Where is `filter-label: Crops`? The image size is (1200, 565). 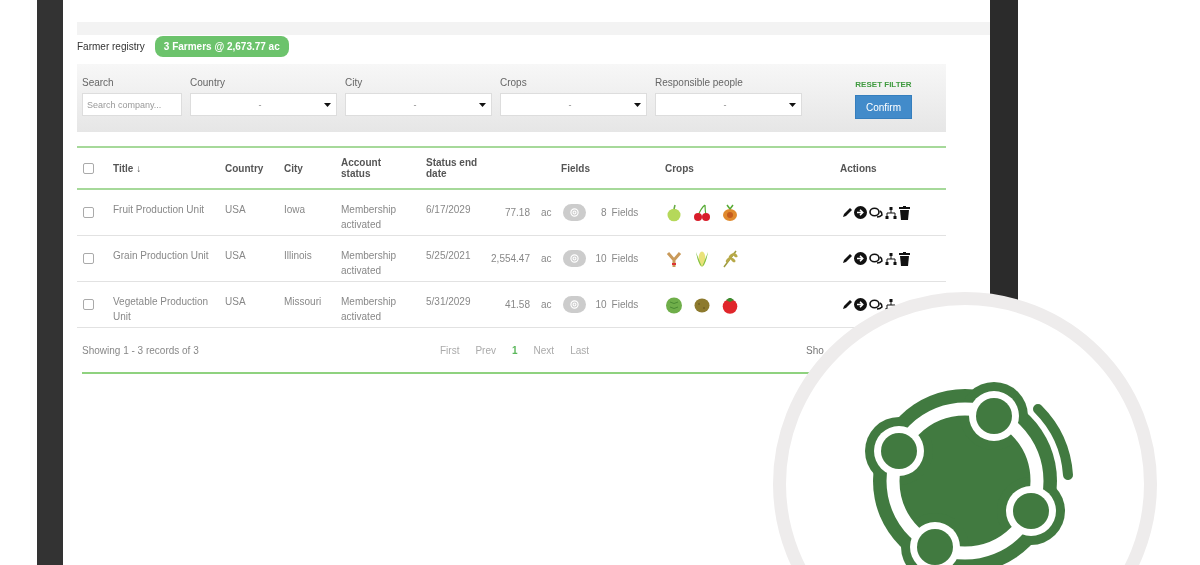
filter-label: Crops is located at coordinates (514, 83).